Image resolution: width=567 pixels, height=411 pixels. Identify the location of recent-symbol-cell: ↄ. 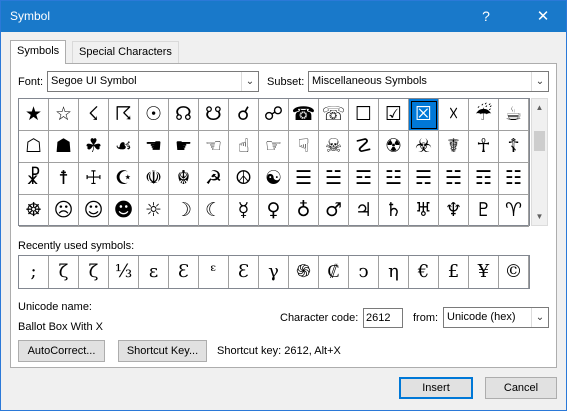
(364, 272).